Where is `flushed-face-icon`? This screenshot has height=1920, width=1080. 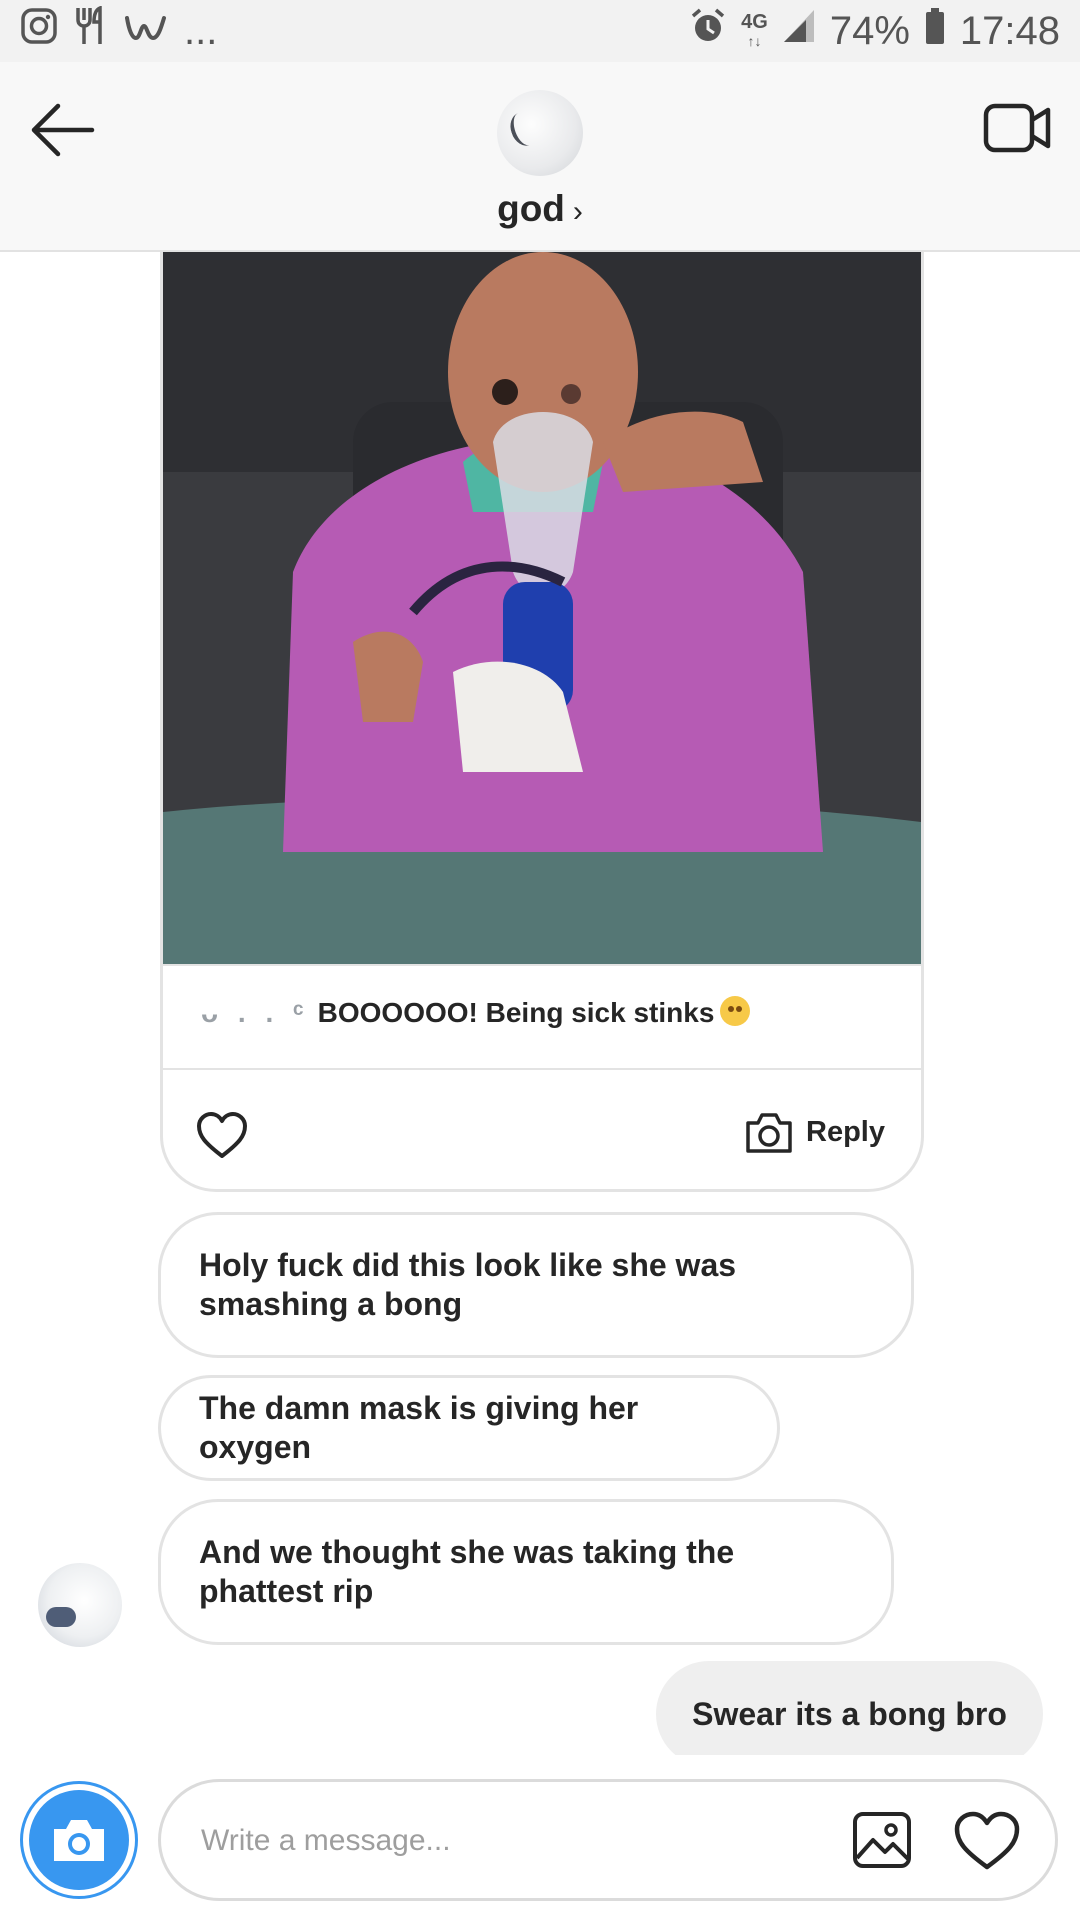
flushed-face-icon is located at coordinates (735, 1011).